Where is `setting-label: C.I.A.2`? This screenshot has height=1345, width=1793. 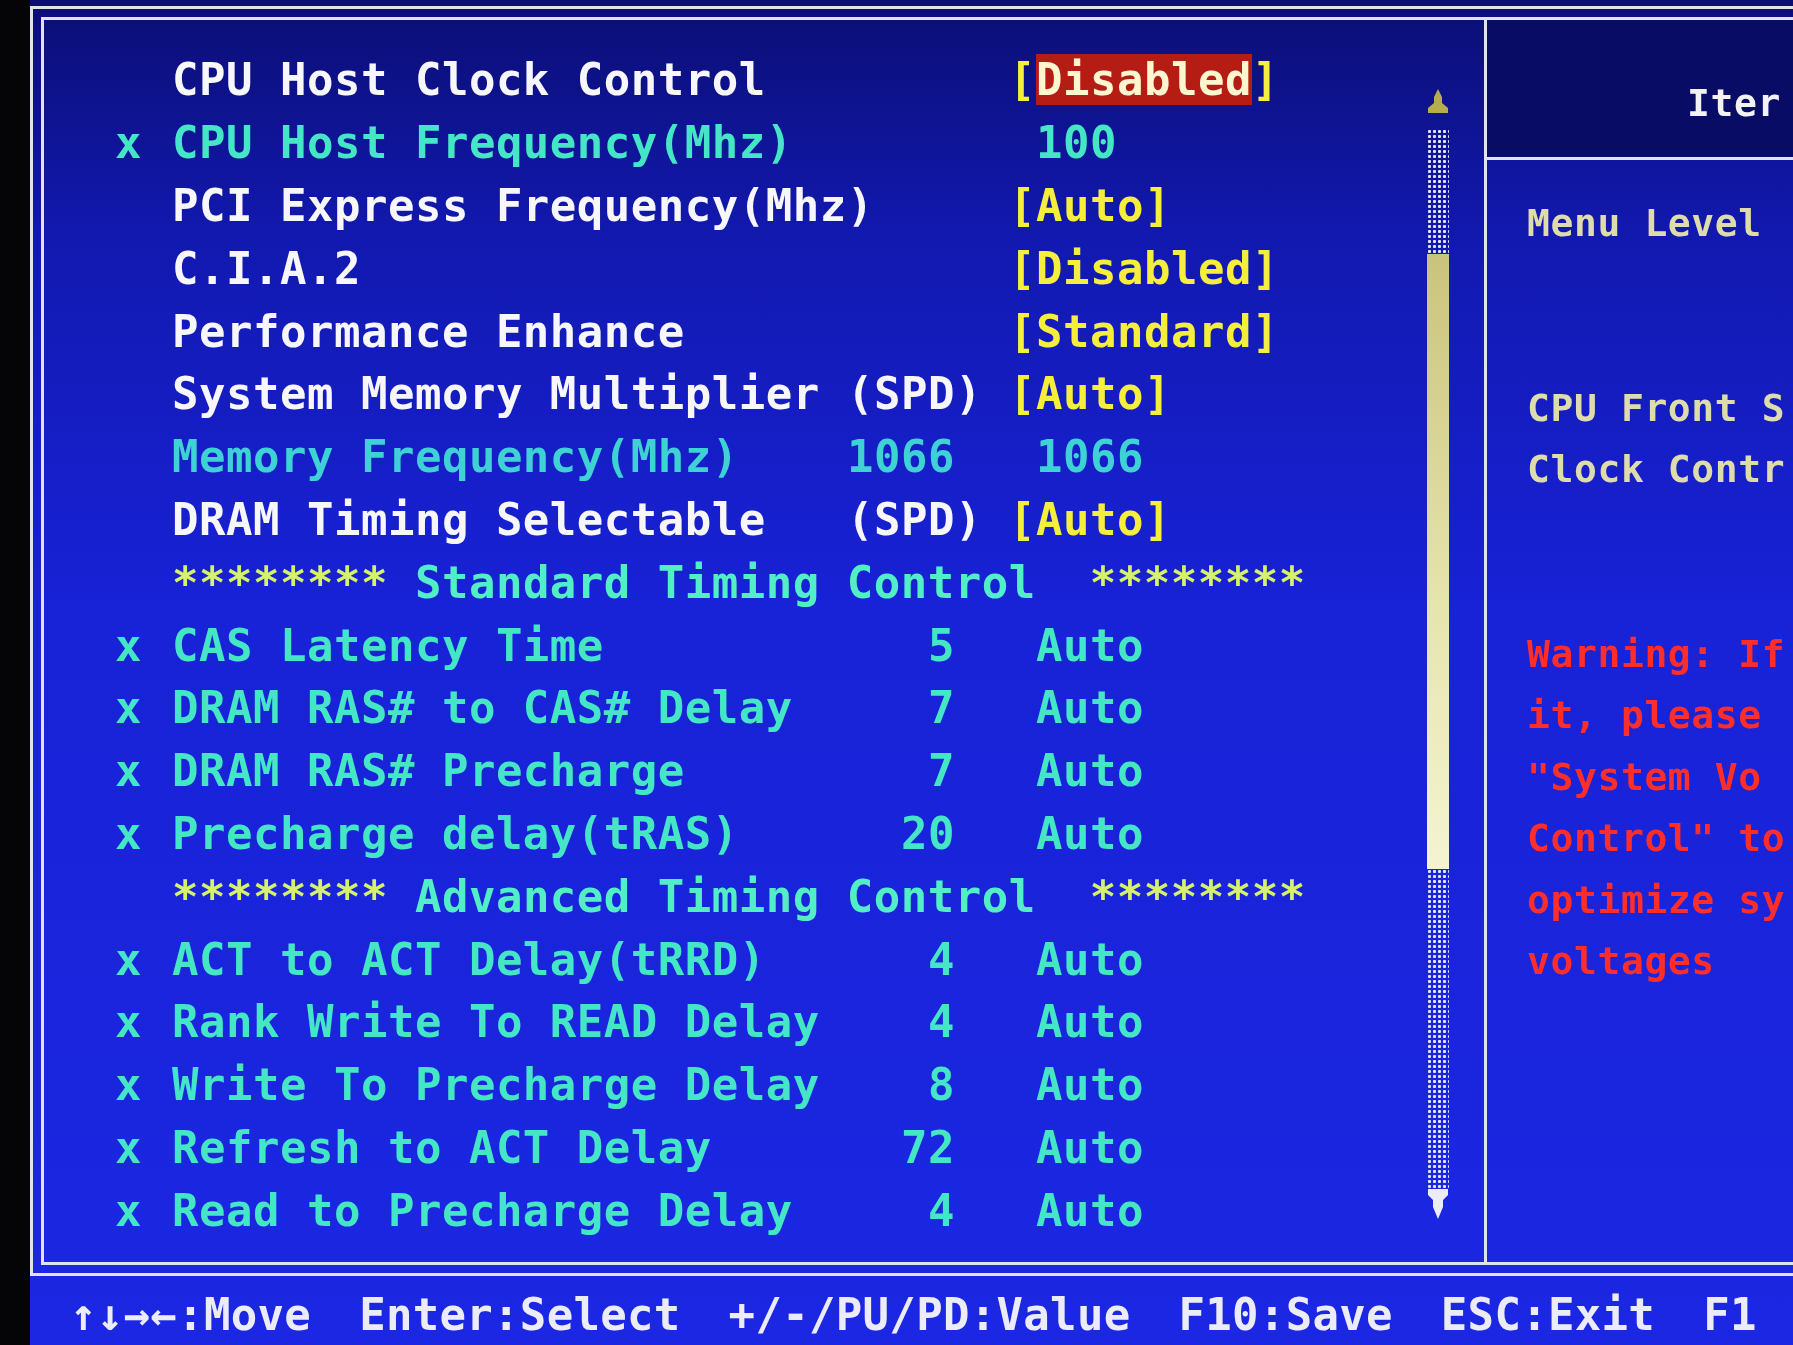 setting-label: C.I.A.2 is located at coordinates (266, 268).